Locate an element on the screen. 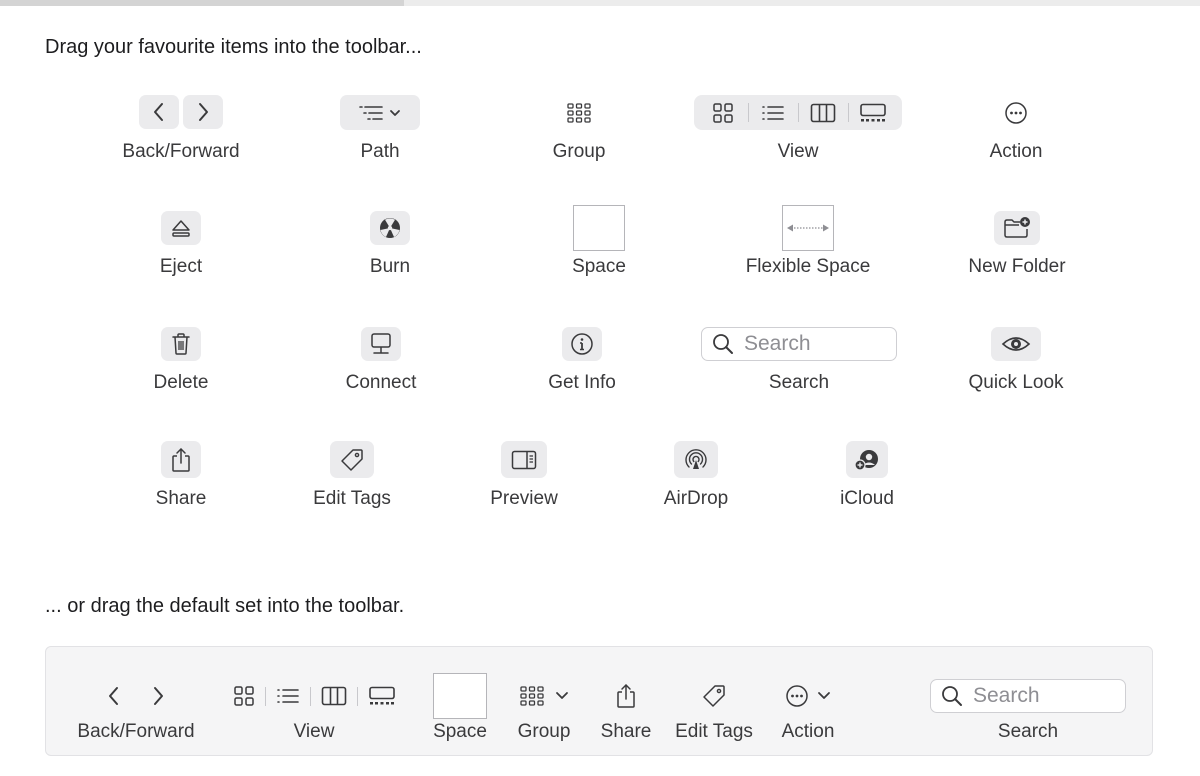  item-label: Group is located at coordinates (579, 151).